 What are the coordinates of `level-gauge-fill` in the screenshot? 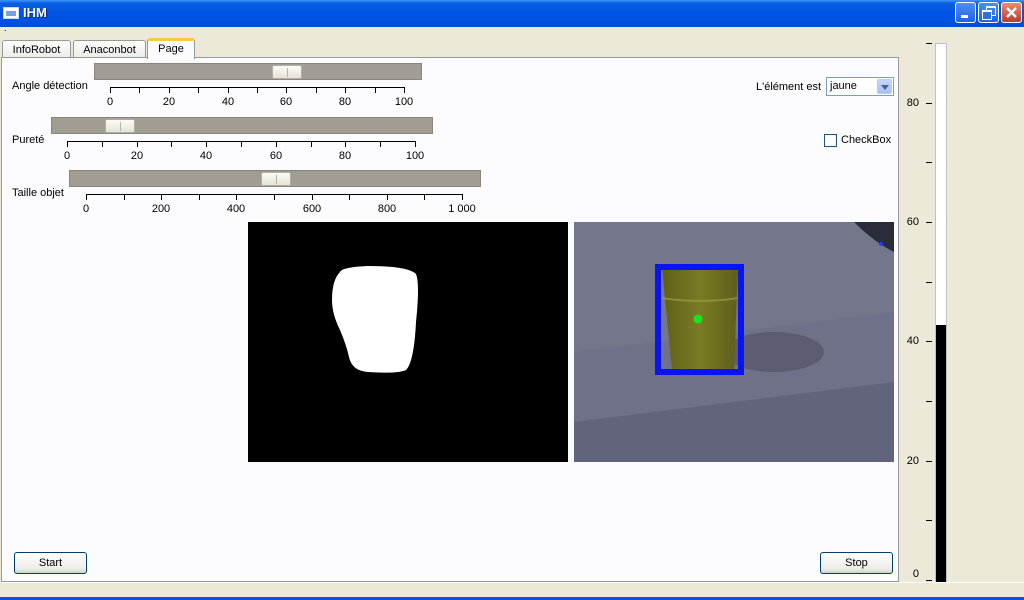 It's located at (941, 453).